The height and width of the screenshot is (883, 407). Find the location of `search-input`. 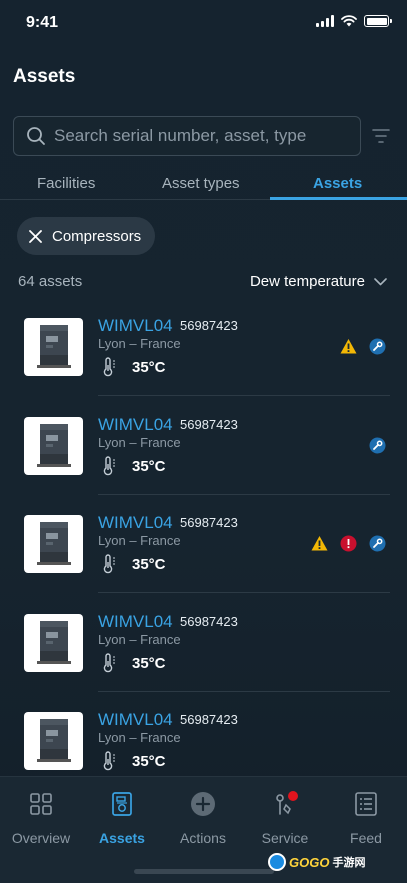

search-input is located at coordinates (204, 136).